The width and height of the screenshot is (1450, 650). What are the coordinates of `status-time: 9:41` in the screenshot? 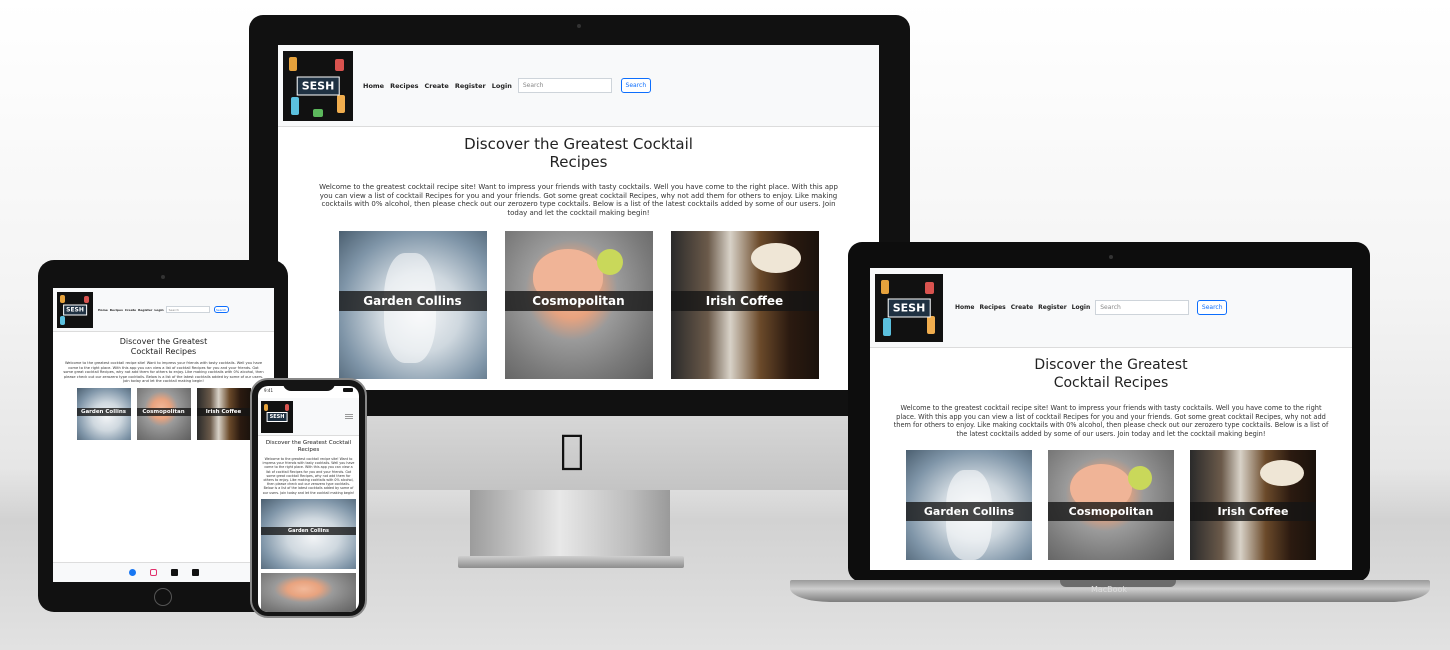 It's located at (268, 390).